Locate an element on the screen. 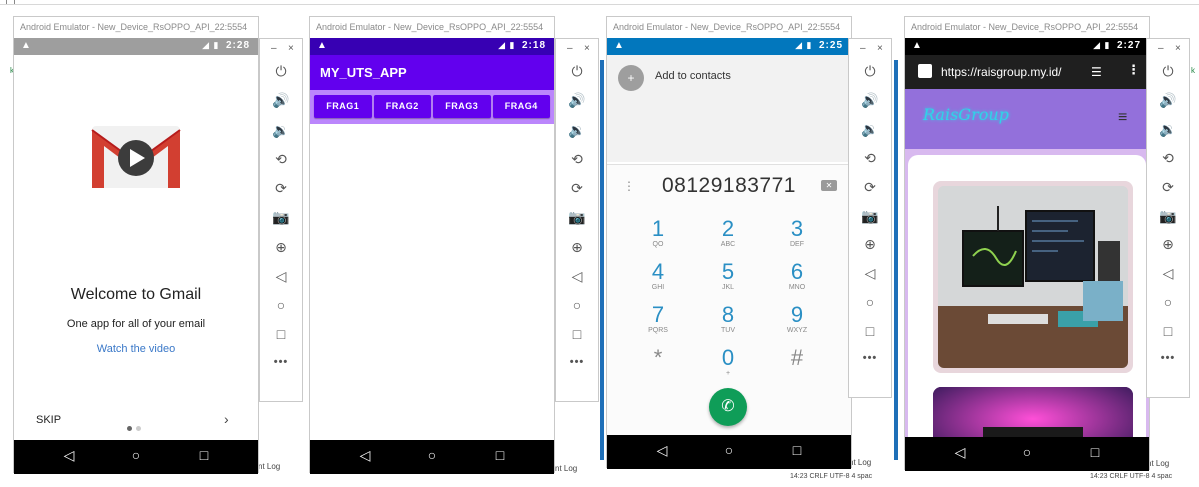  dialpad-key: 3 DEF is located at coordinates (797, 233).